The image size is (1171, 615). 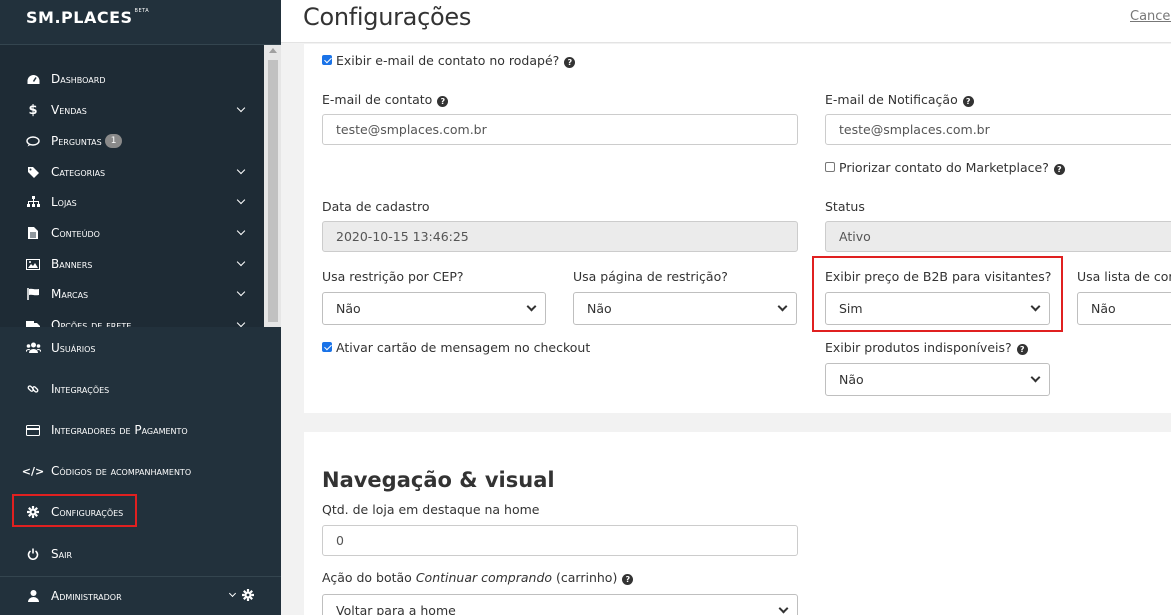 What do you see at coordinates (899, 99) in the screenshot?
I see `notify-email-label: E-mail de Notificação?` at bounding box center [899, 99].